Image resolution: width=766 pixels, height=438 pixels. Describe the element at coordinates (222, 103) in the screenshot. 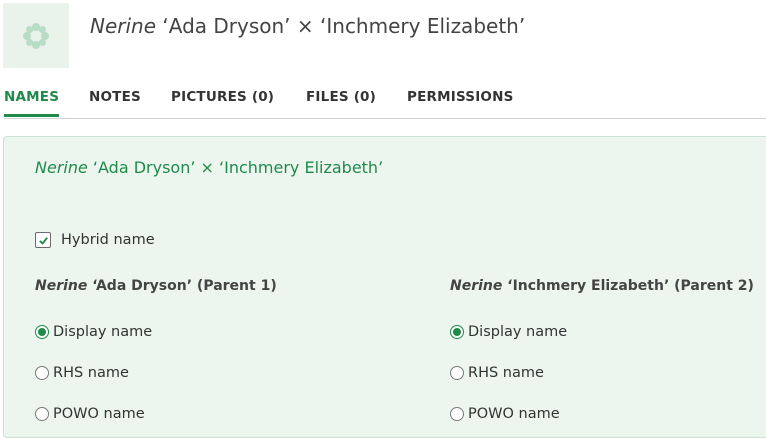

I see `tab-pictures: PICTURES (0)` at that location.